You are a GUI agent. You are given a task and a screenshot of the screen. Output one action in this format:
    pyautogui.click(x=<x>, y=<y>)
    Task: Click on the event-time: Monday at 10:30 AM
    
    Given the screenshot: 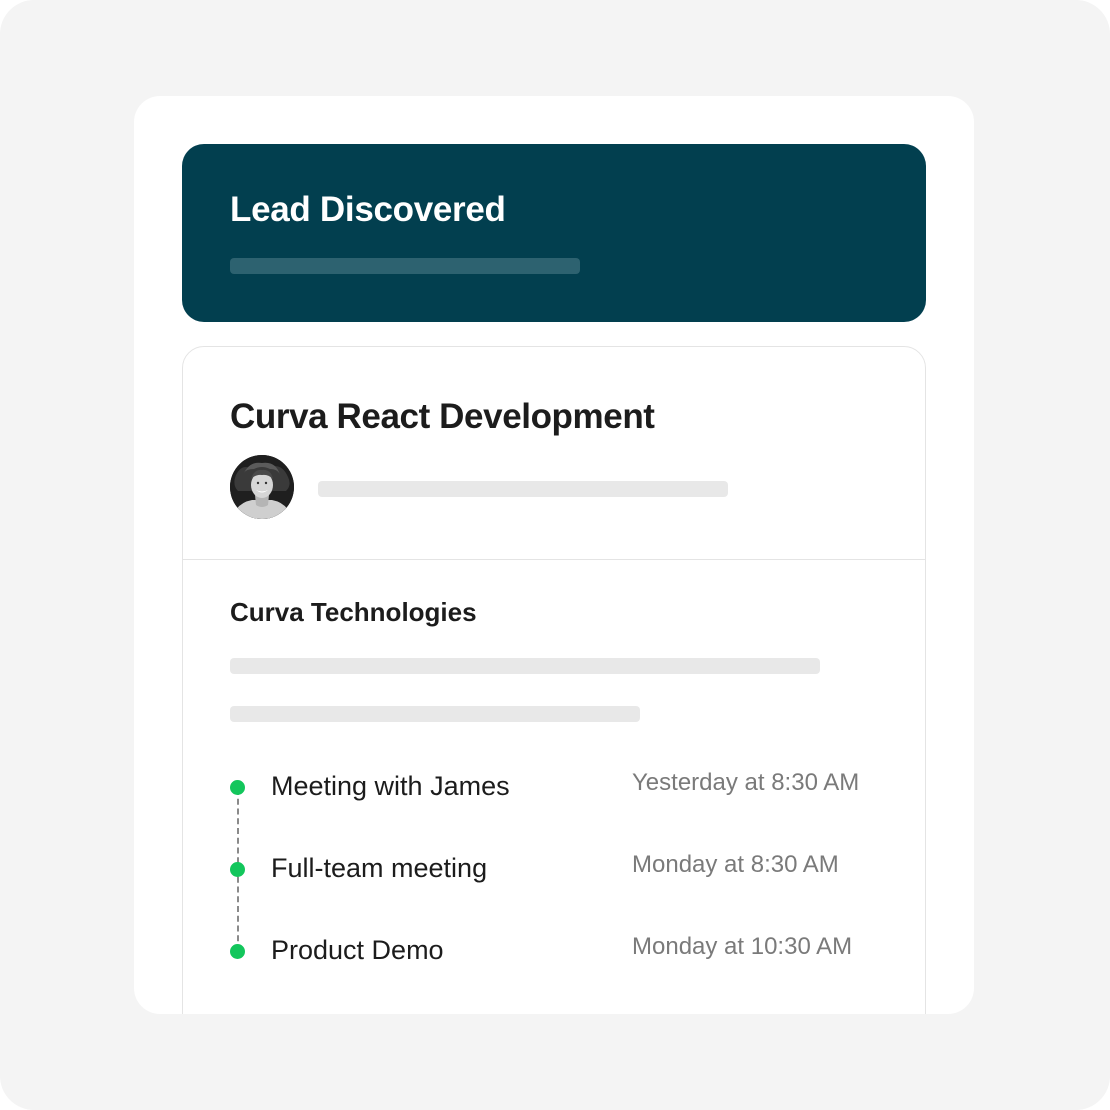 What is the action you would take?
    pyautogui.click(x=742, y=946)
    